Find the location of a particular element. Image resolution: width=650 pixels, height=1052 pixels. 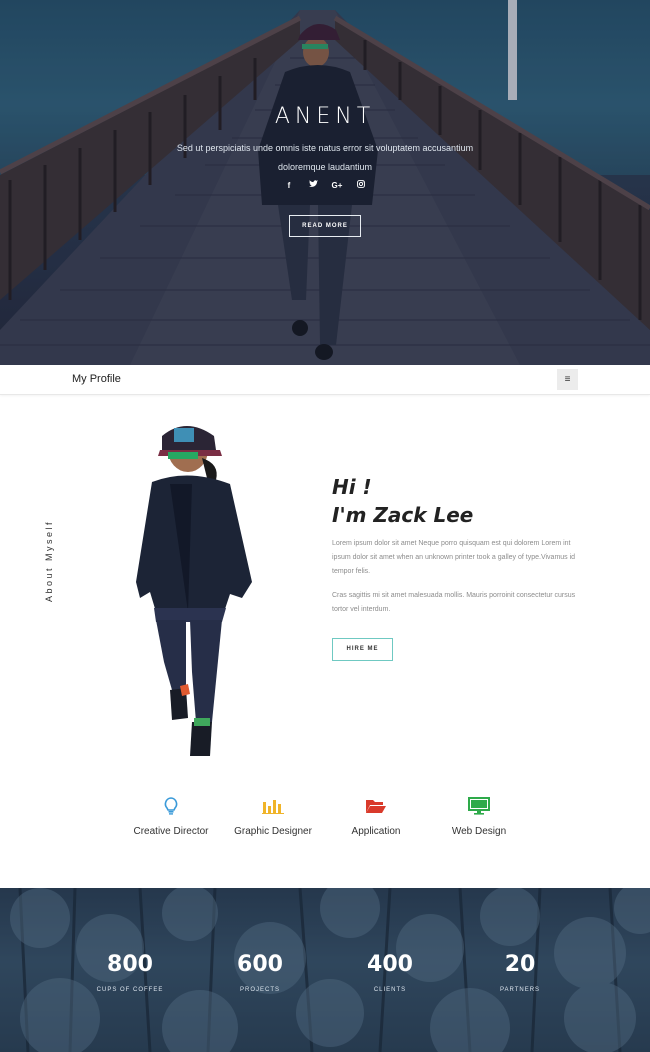

twitter-icon is located at coordinates (313, 186).